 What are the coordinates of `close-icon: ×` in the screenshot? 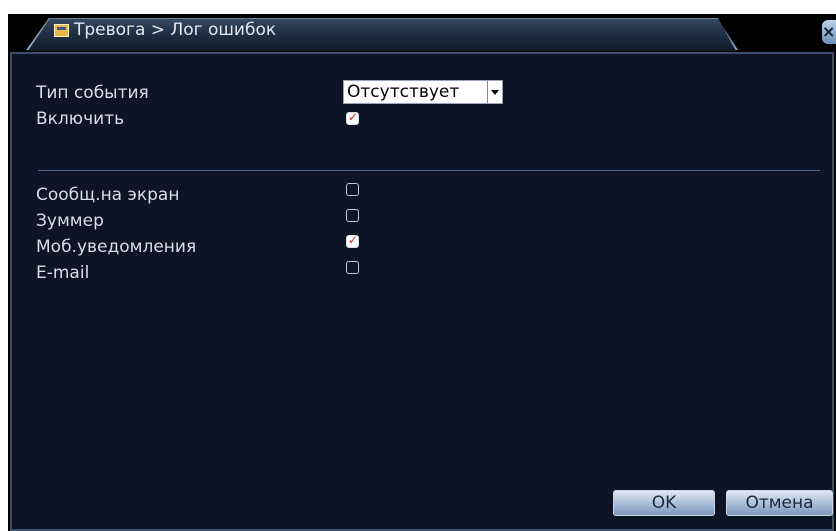 It's located at (829, 32).